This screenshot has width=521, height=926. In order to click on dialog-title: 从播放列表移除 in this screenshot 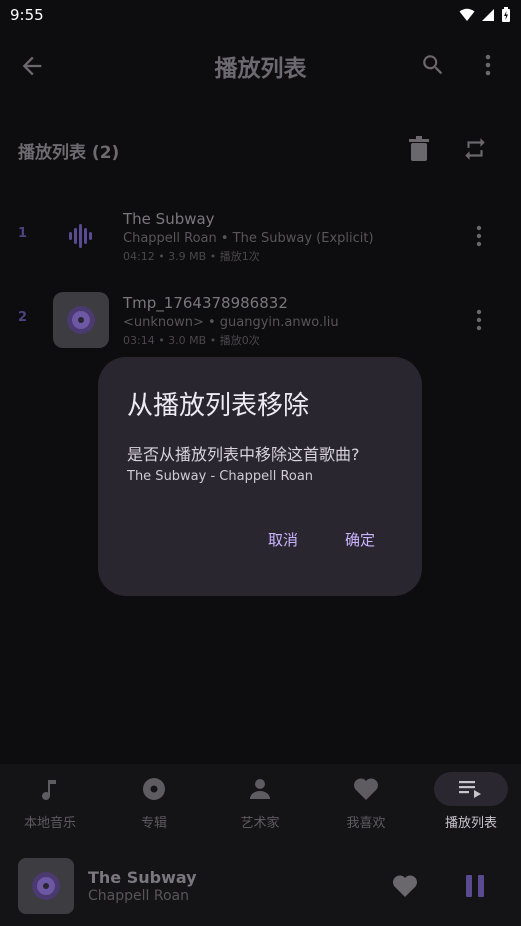, I will do `click(218, 406)`.